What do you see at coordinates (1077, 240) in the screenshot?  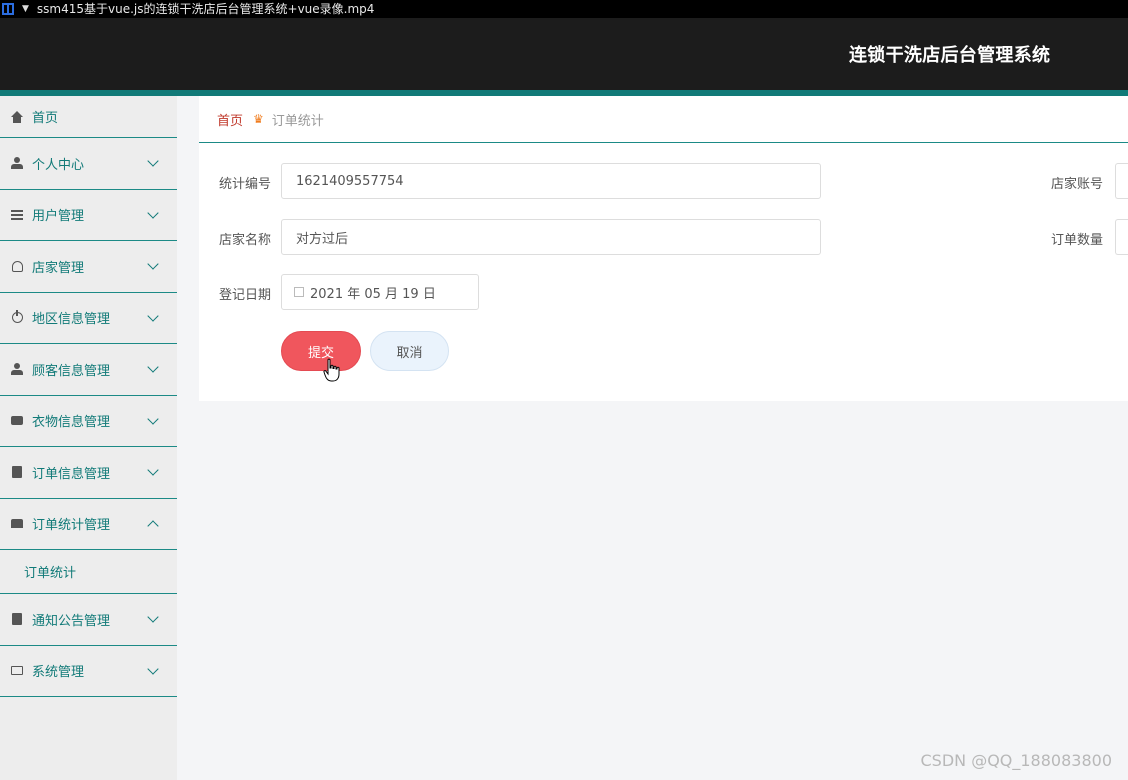 I see `order-count-label: 订单数量` at bounding box center [1077, 240].